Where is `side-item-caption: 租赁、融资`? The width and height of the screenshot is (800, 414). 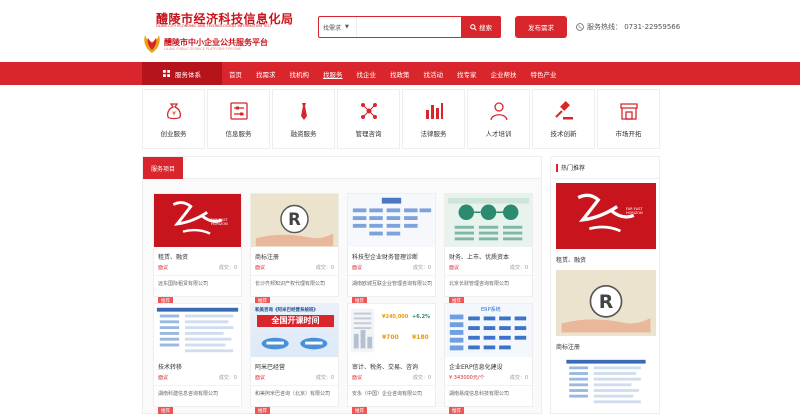 side-item-caption: 租赁、融资 is located at coordinates (605, 259).